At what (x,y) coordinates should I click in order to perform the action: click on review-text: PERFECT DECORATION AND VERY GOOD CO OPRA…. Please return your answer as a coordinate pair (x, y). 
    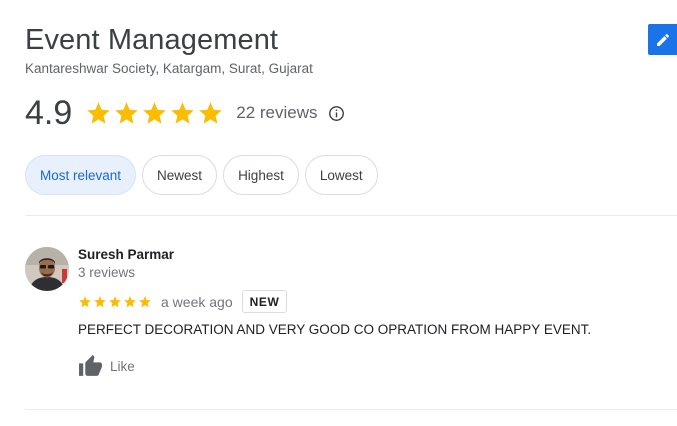
    Looking at the image, I should click on (335, 329).